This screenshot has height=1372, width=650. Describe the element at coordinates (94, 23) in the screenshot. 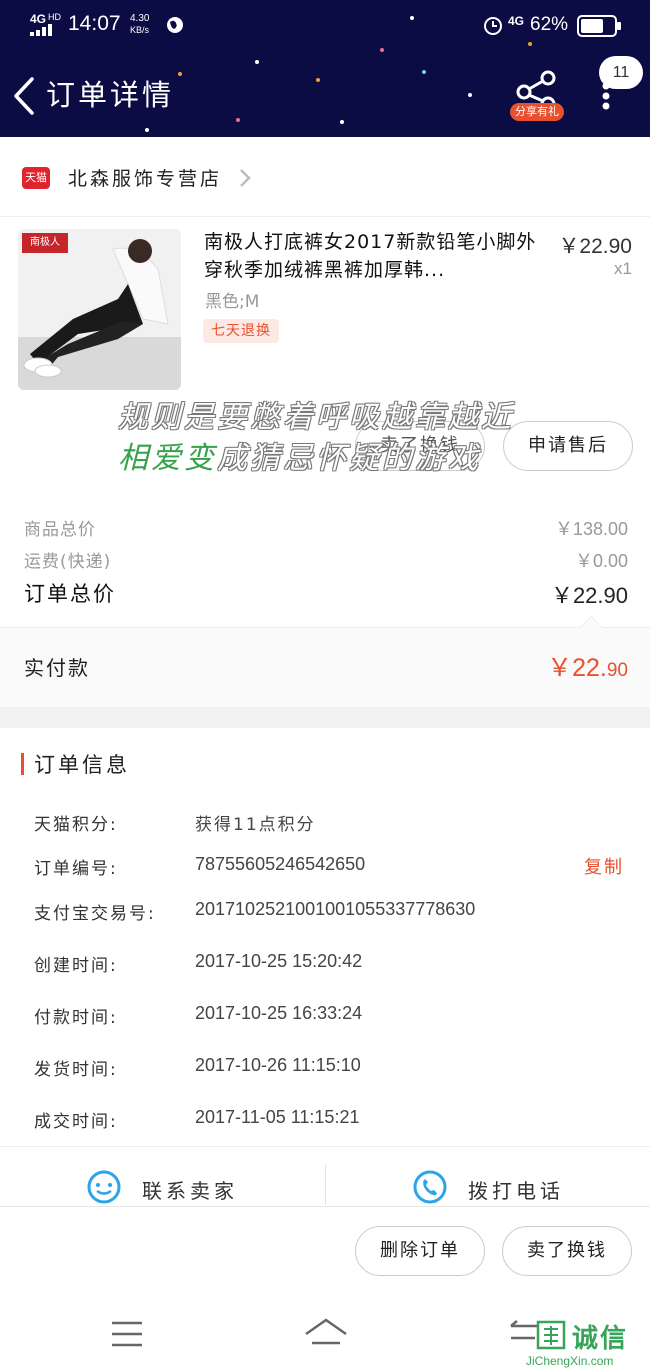

I see `clock: 14:07` at that location.